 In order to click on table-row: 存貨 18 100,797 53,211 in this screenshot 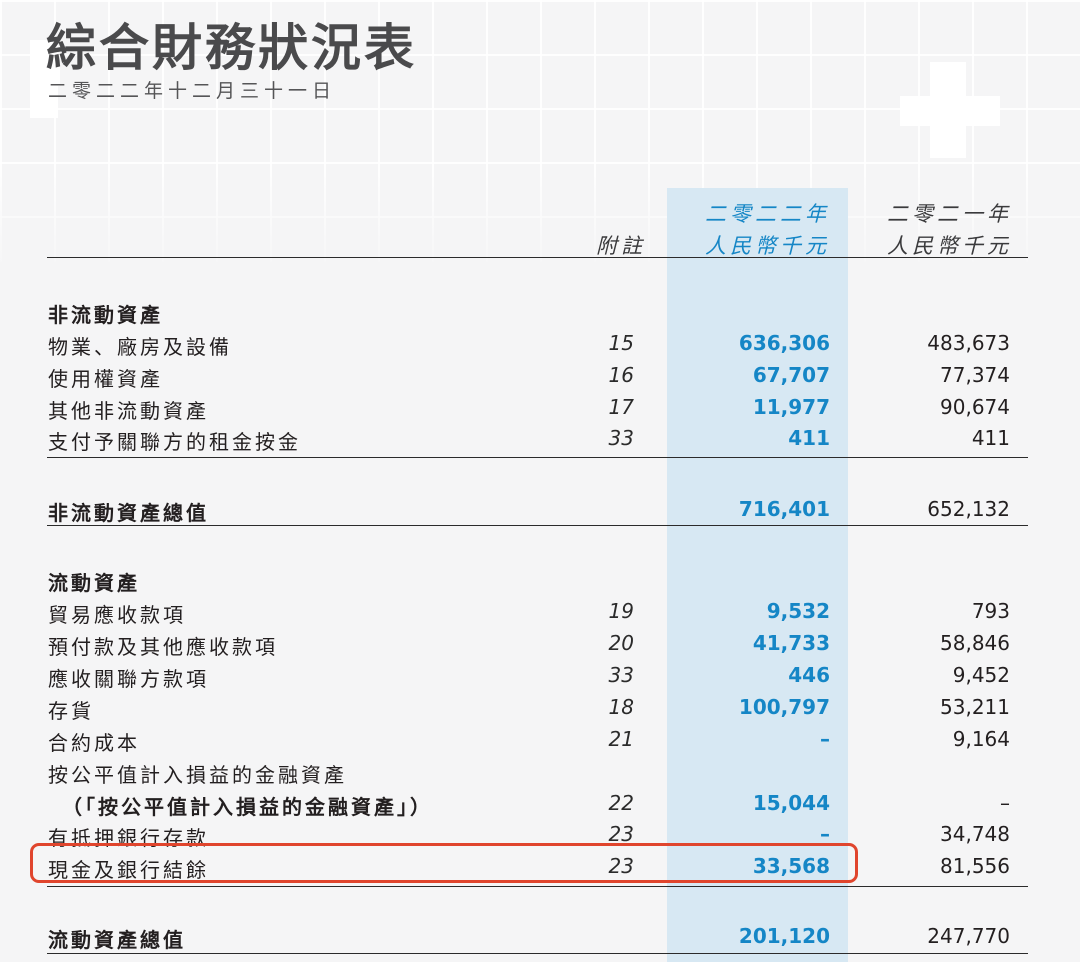, I will do `click(540, 711)`.